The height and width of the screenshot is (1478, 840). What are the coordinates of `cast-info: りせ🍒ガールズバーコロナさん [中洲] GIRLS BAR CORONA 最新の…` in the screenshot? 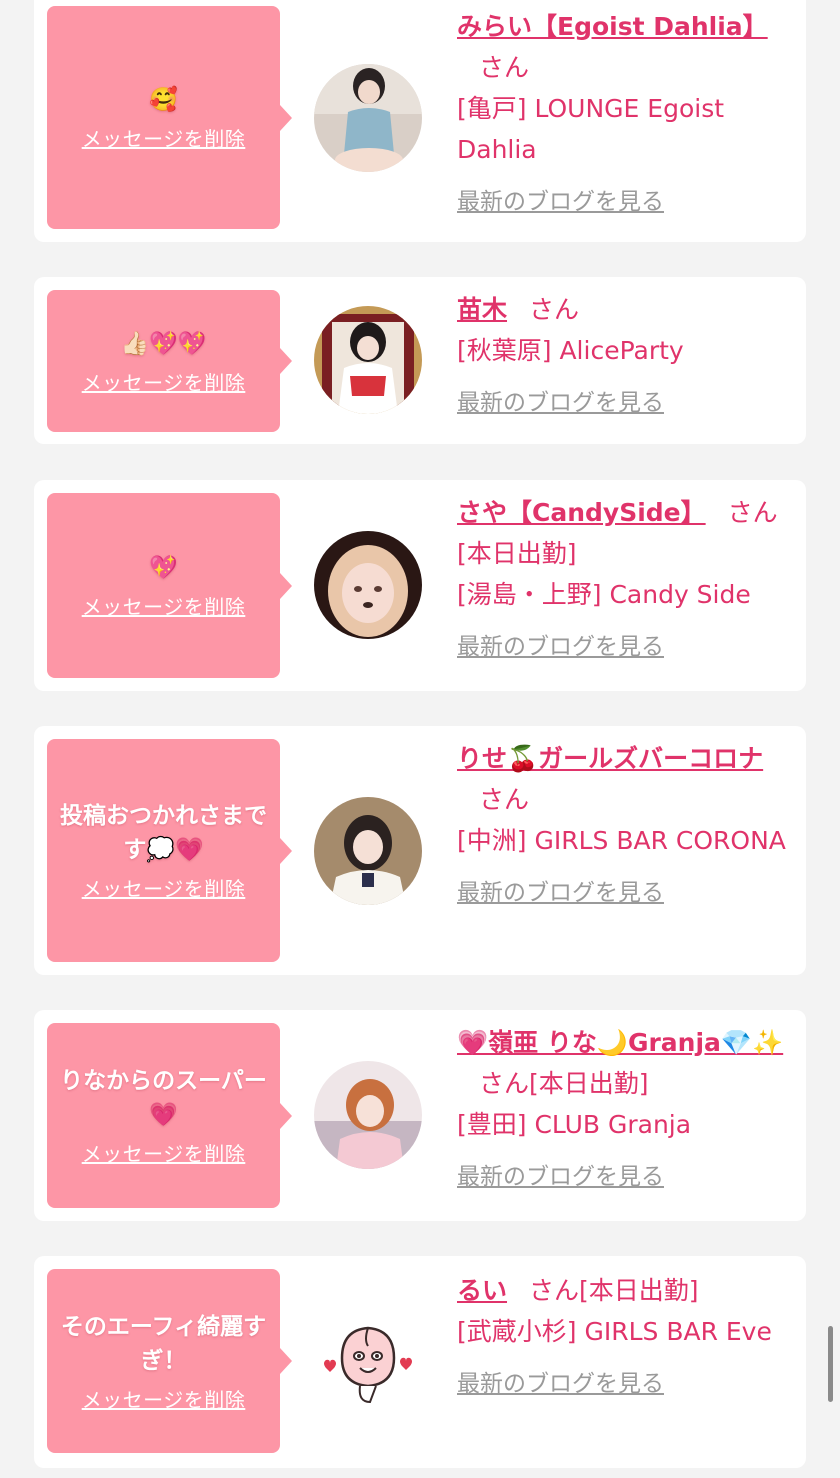 It's located at (624, 826).